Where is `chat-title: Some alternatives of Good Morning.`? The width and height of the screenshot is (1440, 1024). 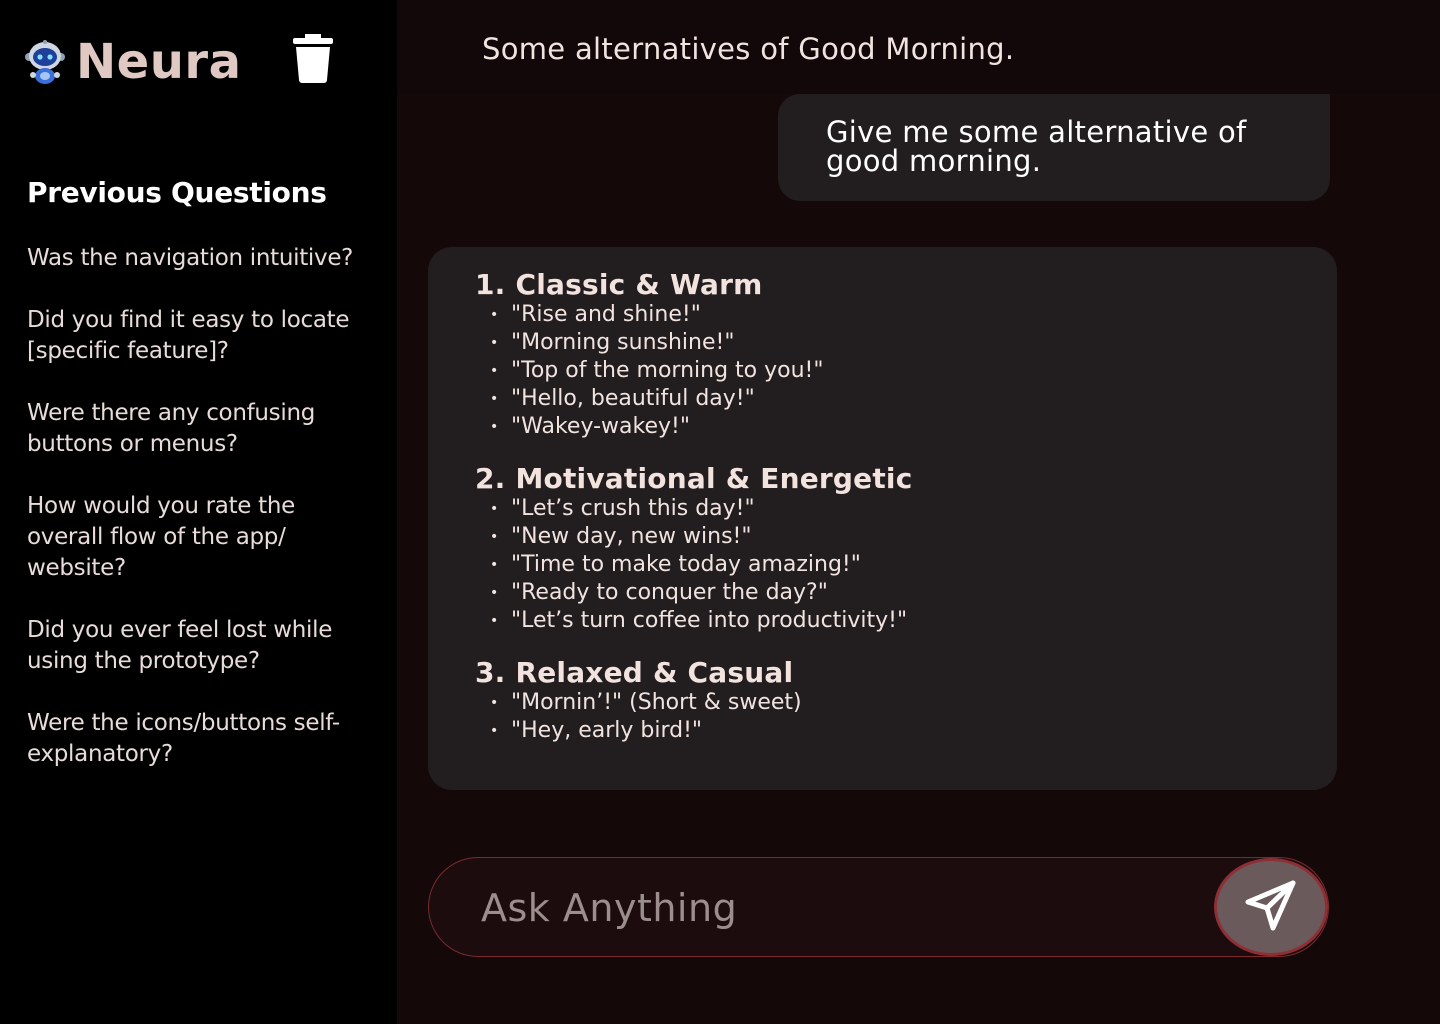
chat-title: Some alternatives of Good Morning. is located at coordinates (748, 49).